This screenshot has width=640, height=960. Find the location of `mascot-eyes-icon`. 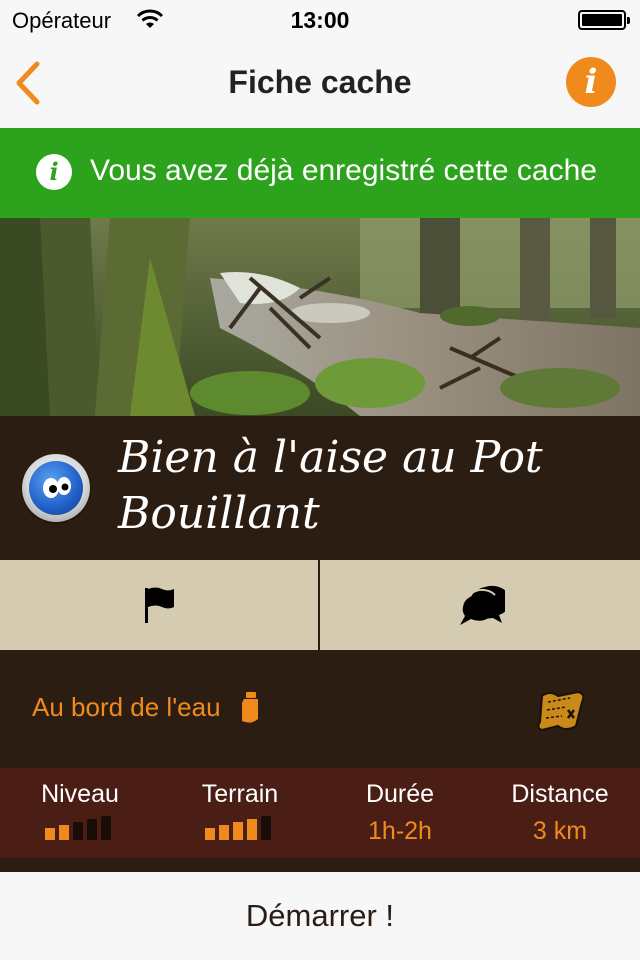

mascot-eyes-icon is located at coordinates (57, 487).